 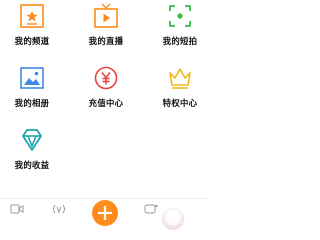 I want to click on grid-item-label: 特权中心, so click(x=180, y=103).